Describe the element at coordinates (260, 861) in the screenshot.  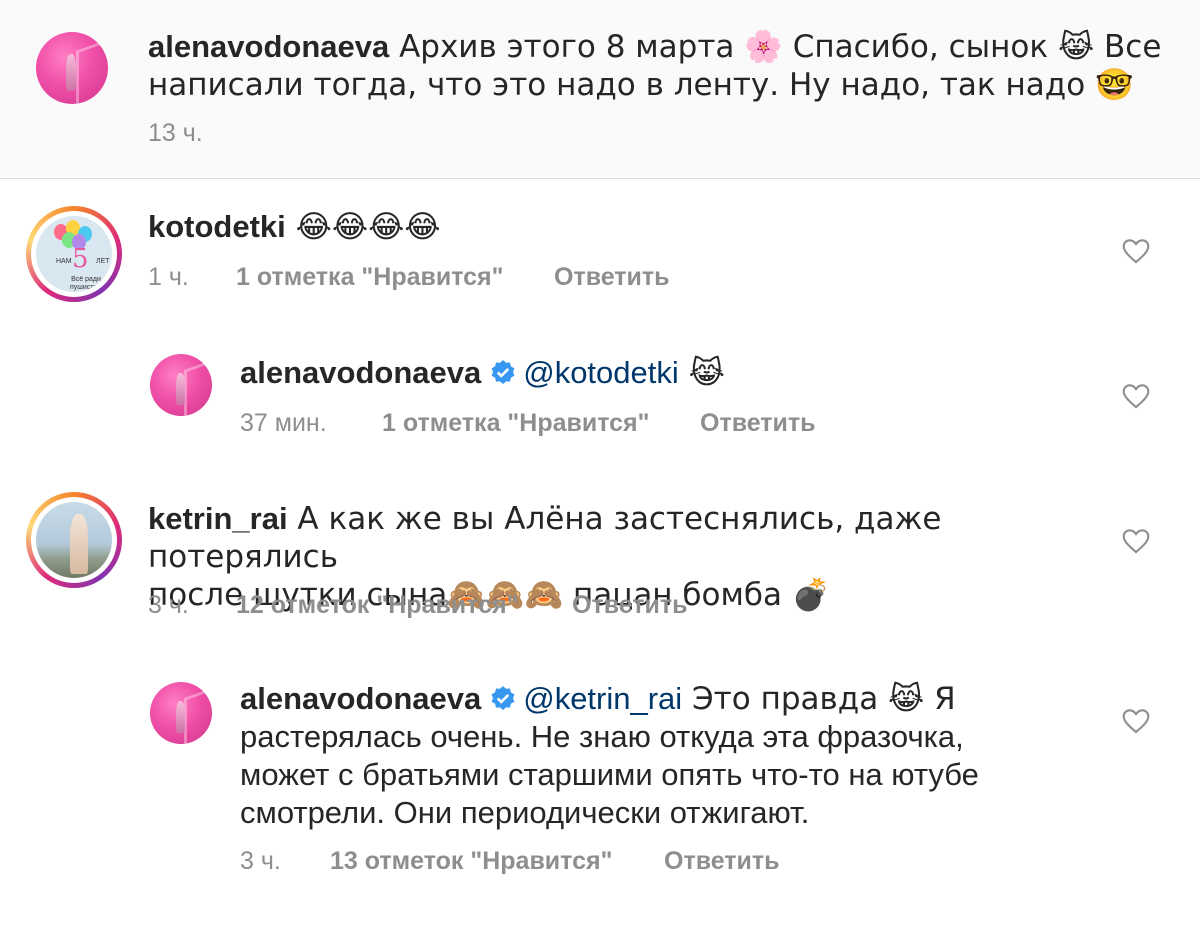
I see `reply-time: 3 ч.` at that location.